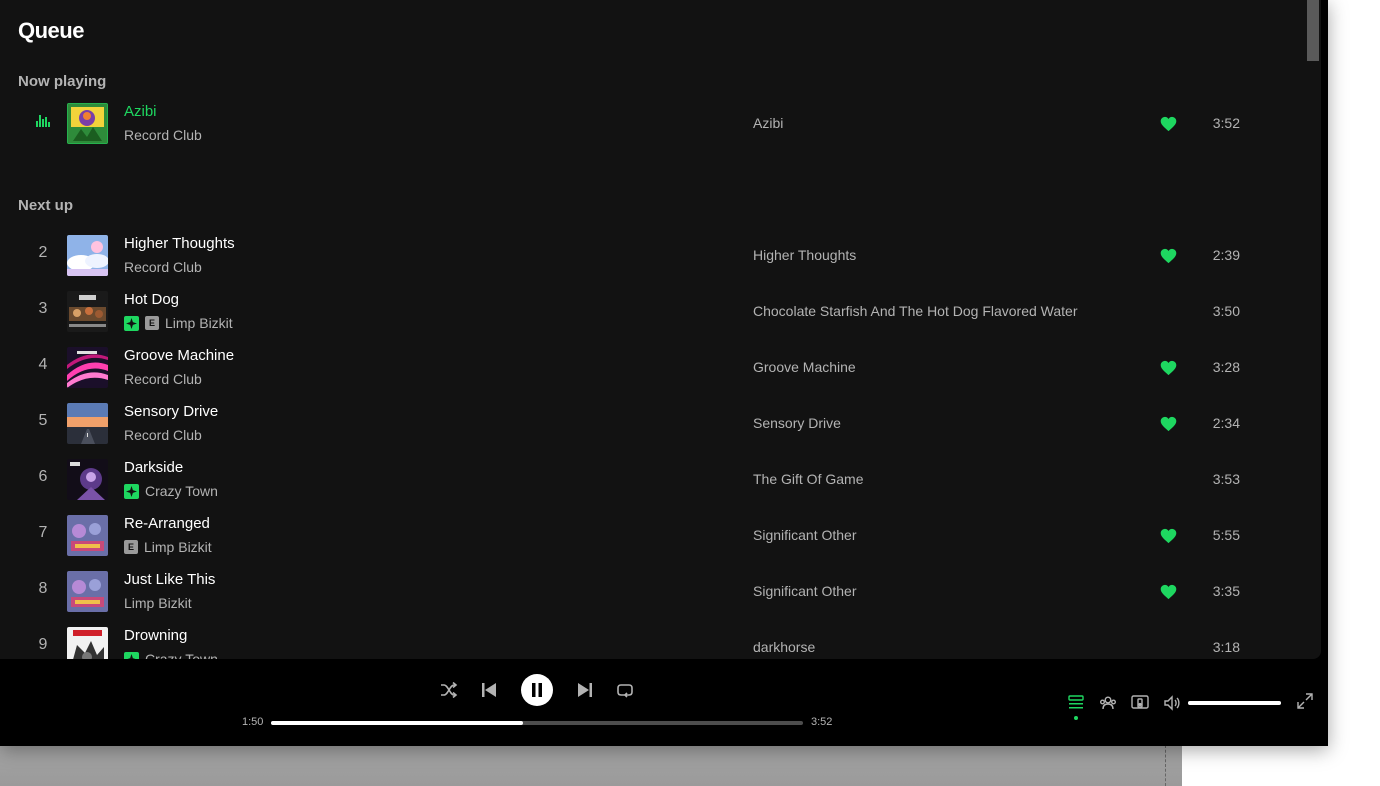 This screenshot has height=786, width=1380. Describe the element at coordinates (46, 205) in the screenshot. I see `next-up-heading: Next up` at that location.